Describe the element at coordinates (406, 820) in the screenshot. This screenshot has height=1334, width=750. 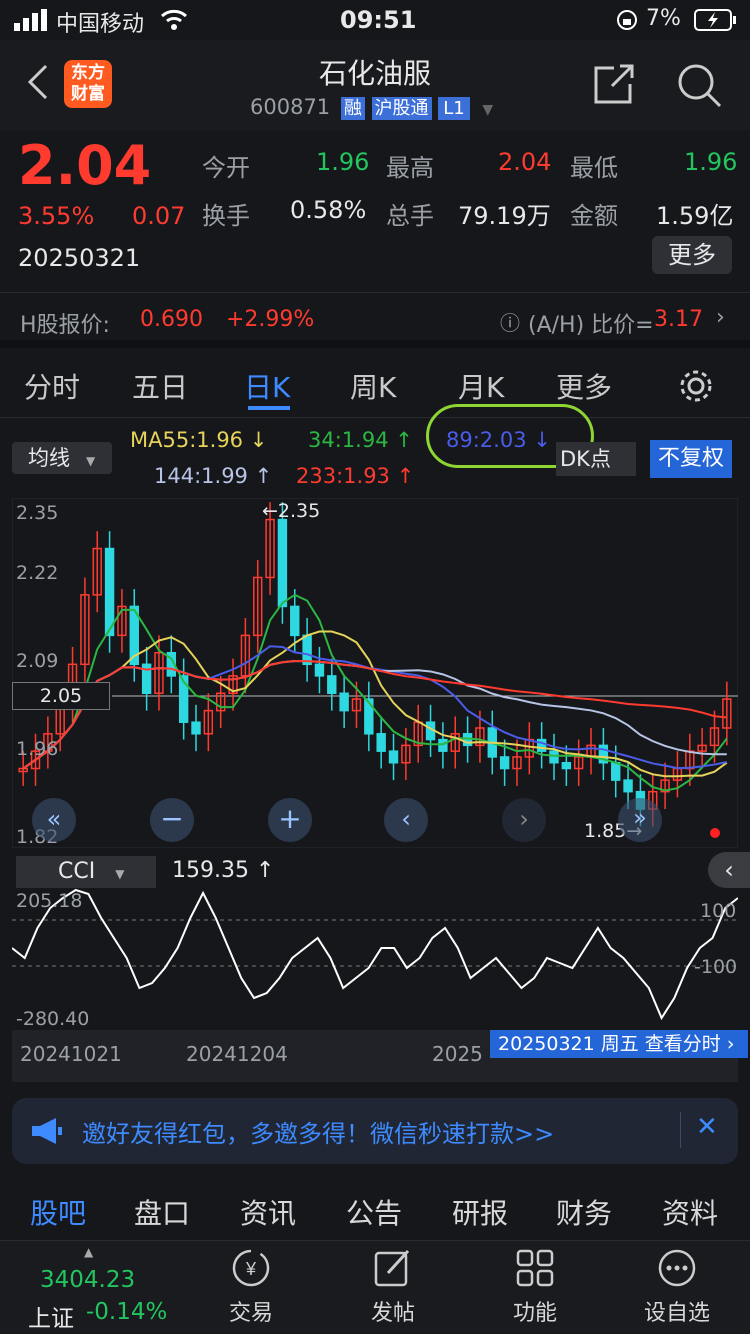
I see `prev-button: ‹` at that location.